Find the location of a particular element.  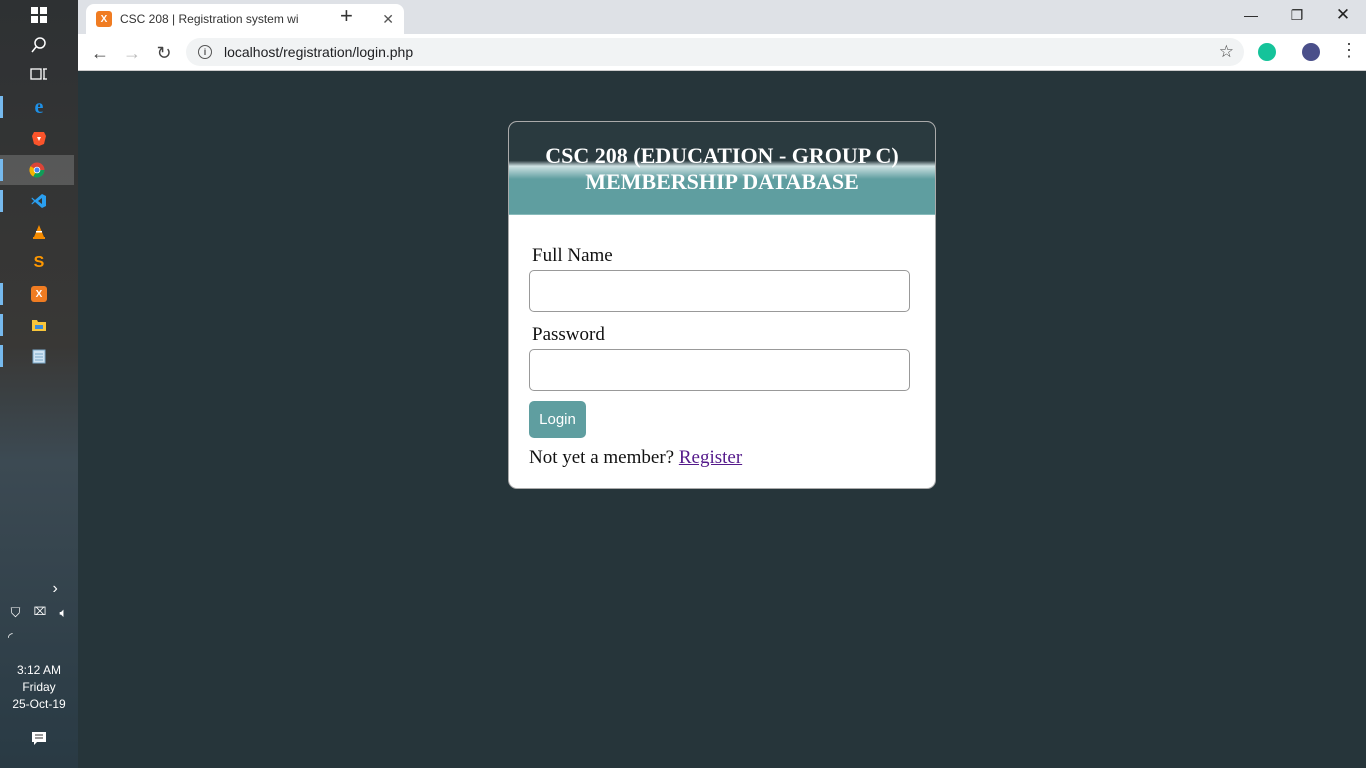

site-info-icon: i is located at coordinates (205, 52).